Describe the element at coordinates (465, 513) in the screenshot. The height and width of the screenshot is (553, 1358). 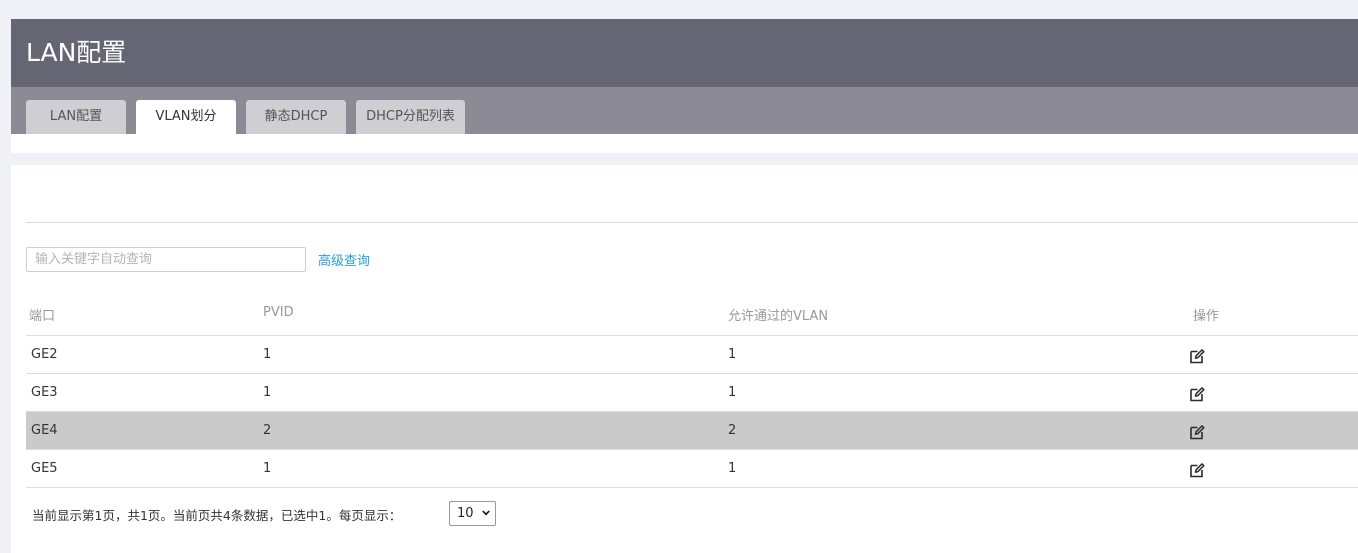
I see `page-size-value: 10` at that location.